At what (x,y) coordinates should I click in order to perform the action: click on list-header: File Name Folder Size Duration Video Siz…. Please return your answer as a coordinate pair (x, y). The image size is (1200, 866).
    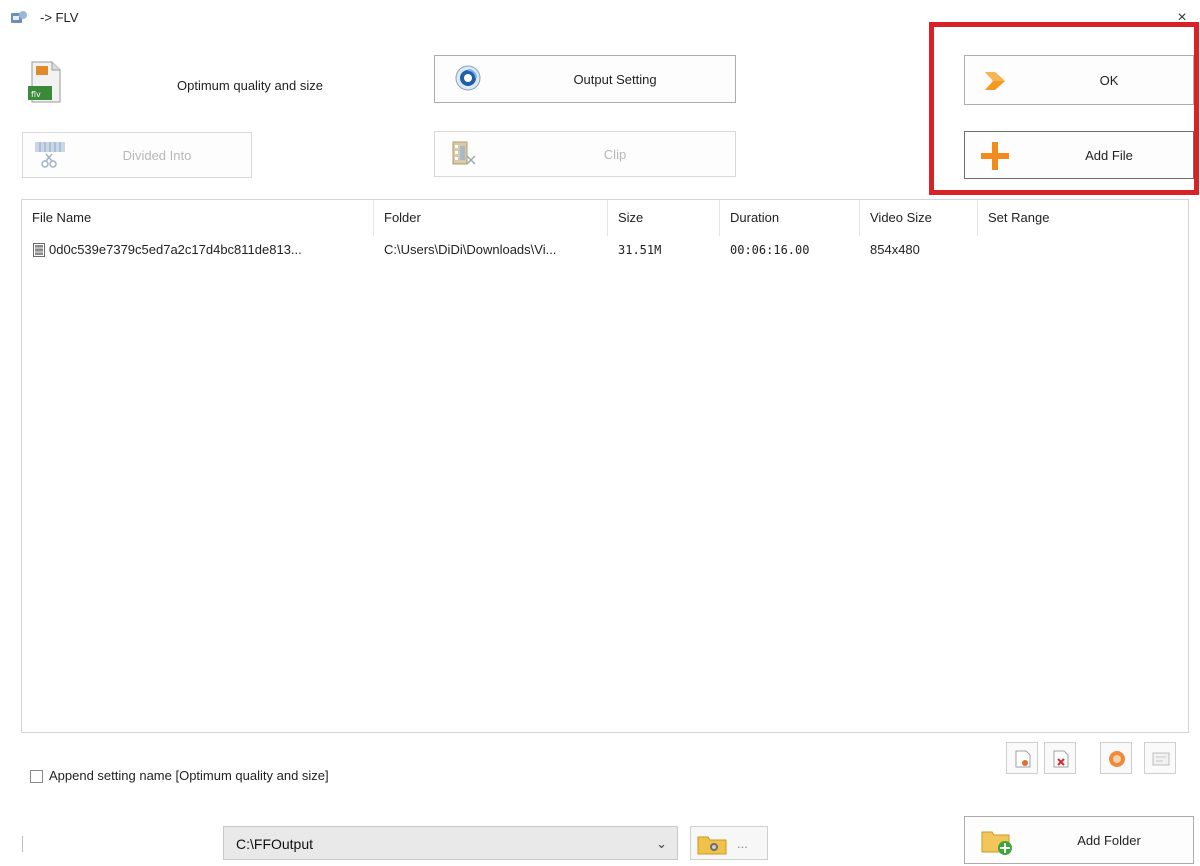
    Looking at the image, I should click on (605, 218).